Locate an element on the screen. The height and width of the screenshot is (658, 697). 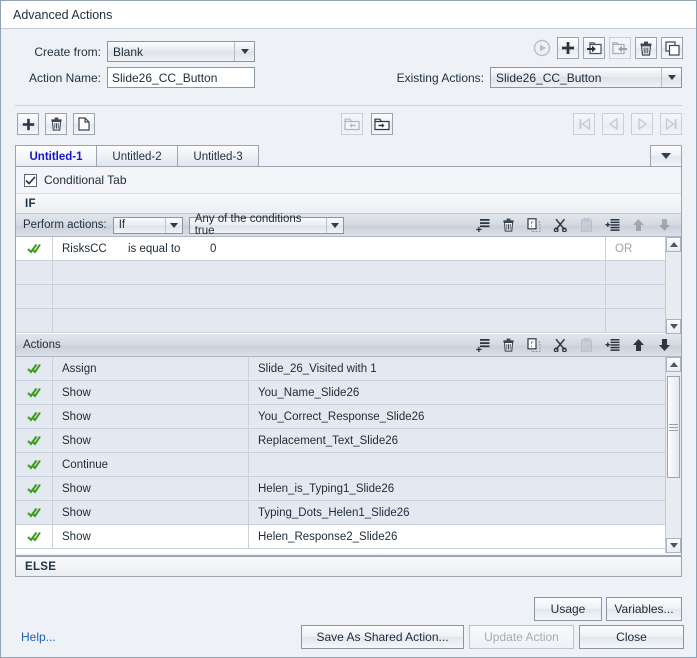
move-action-down-button is located at coordinates (664, 345).